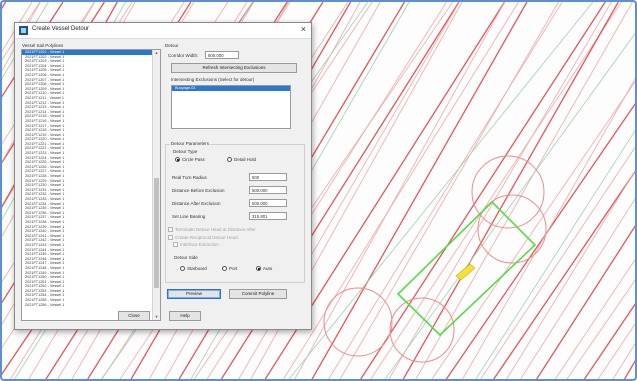 The height and width of the screenshot is (381, 637). Describe the element at coordinates (170, 229) in the screenshot. I see `terminate-detour-checkbox` at that location.